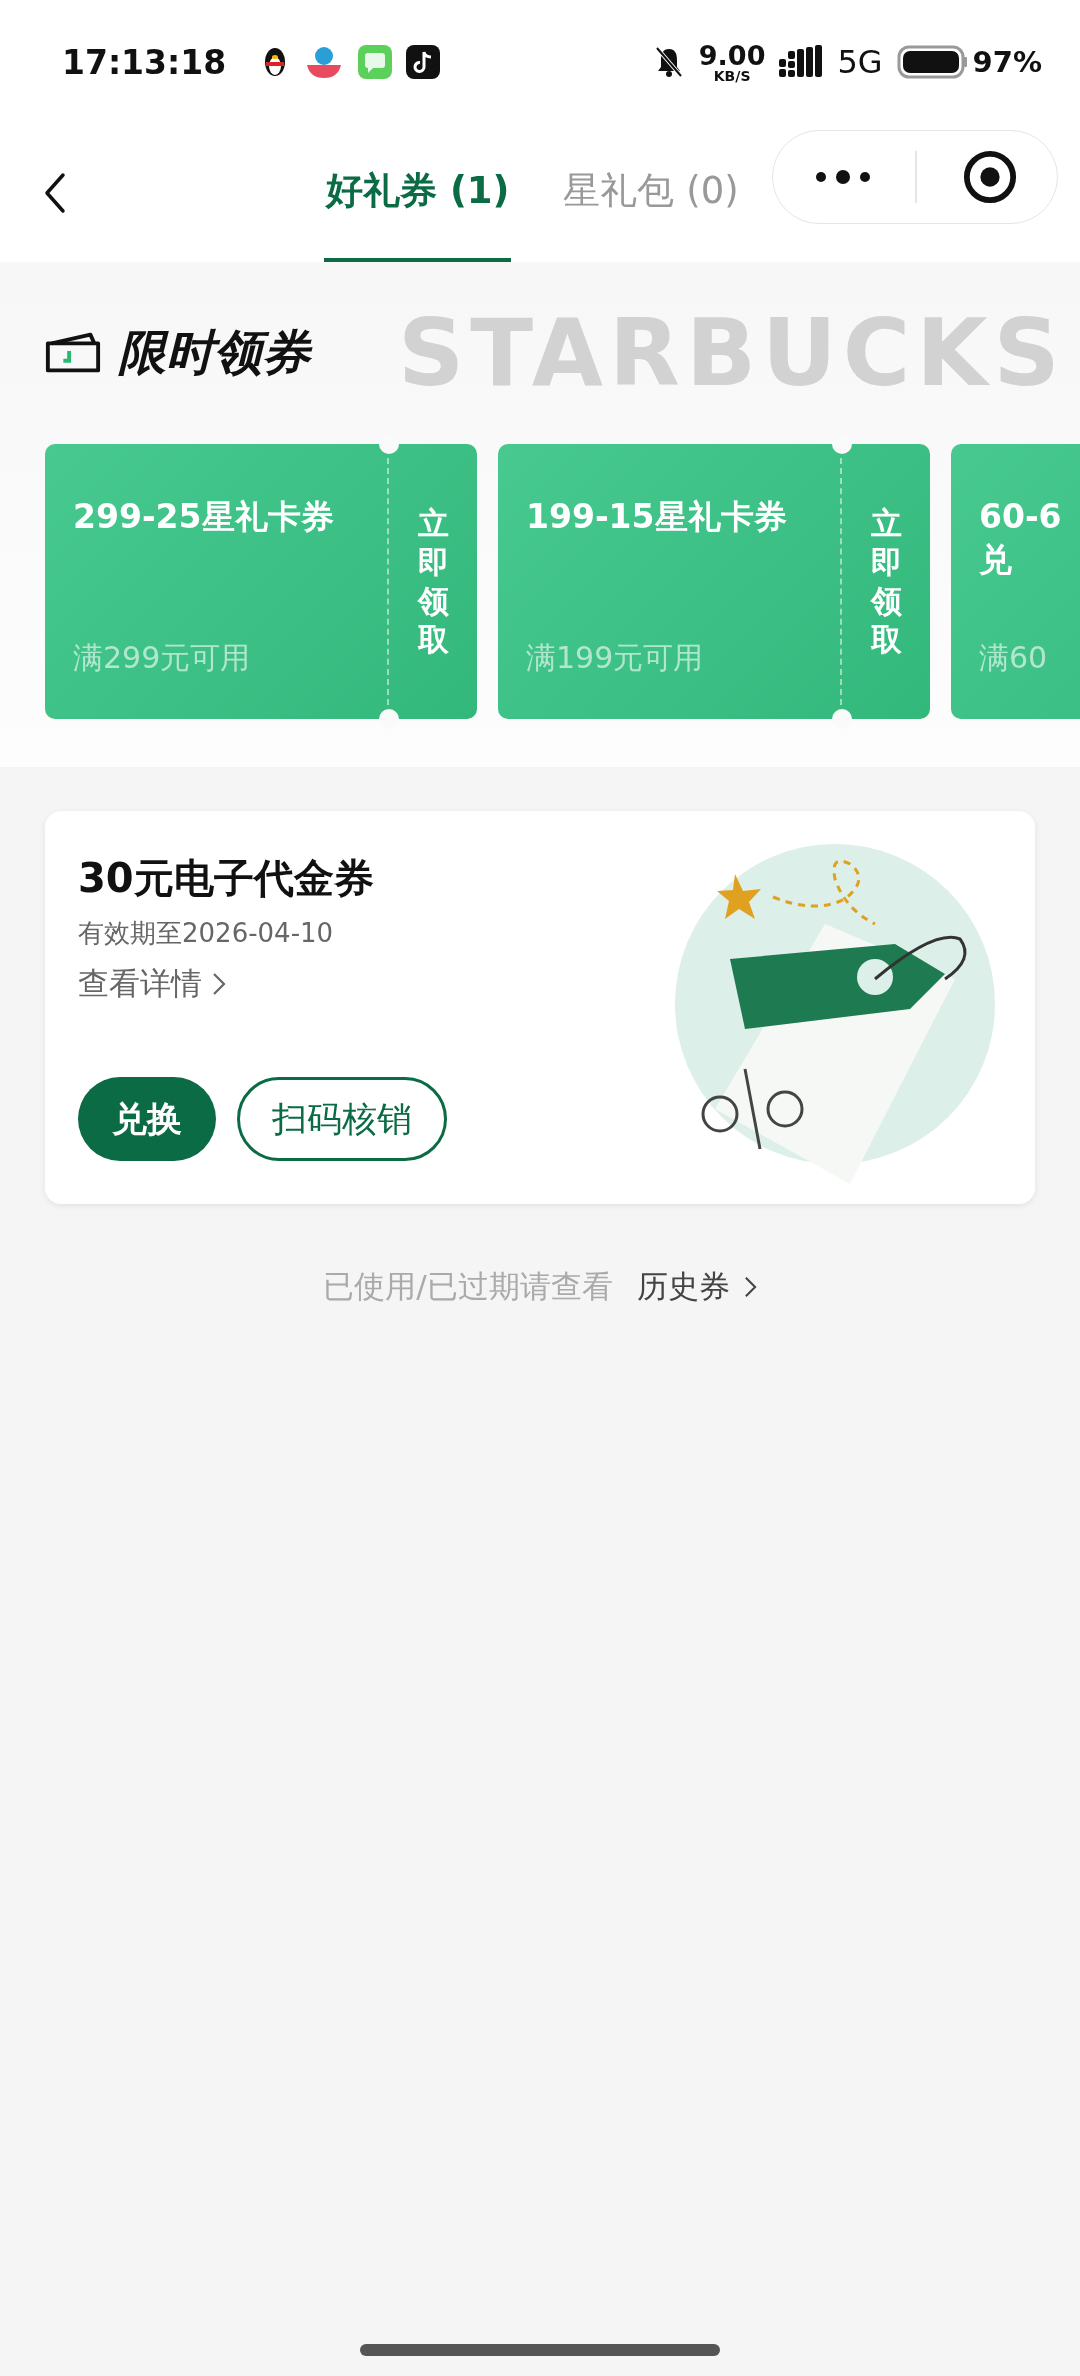 The image size is (1080, 2376). I want to click on network-type: 5G, so click(860, 62).